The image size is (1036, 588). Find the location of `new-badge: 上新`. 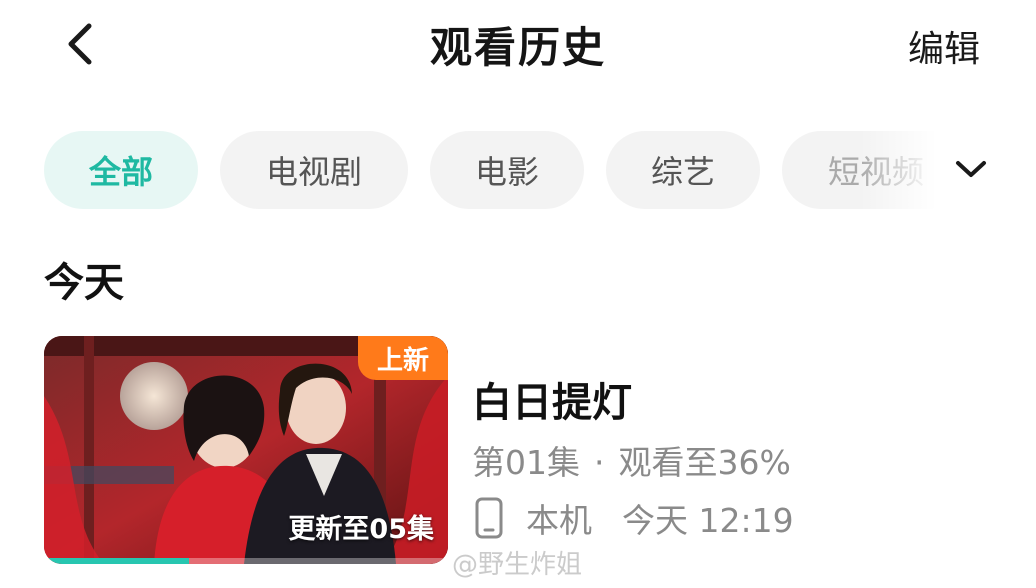

new-badge: 上新 is located at coordinates (403, 358).